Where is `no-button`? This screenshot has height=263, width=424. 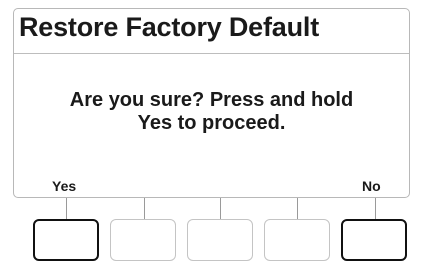 no-button is located at coordinates (374, 240).